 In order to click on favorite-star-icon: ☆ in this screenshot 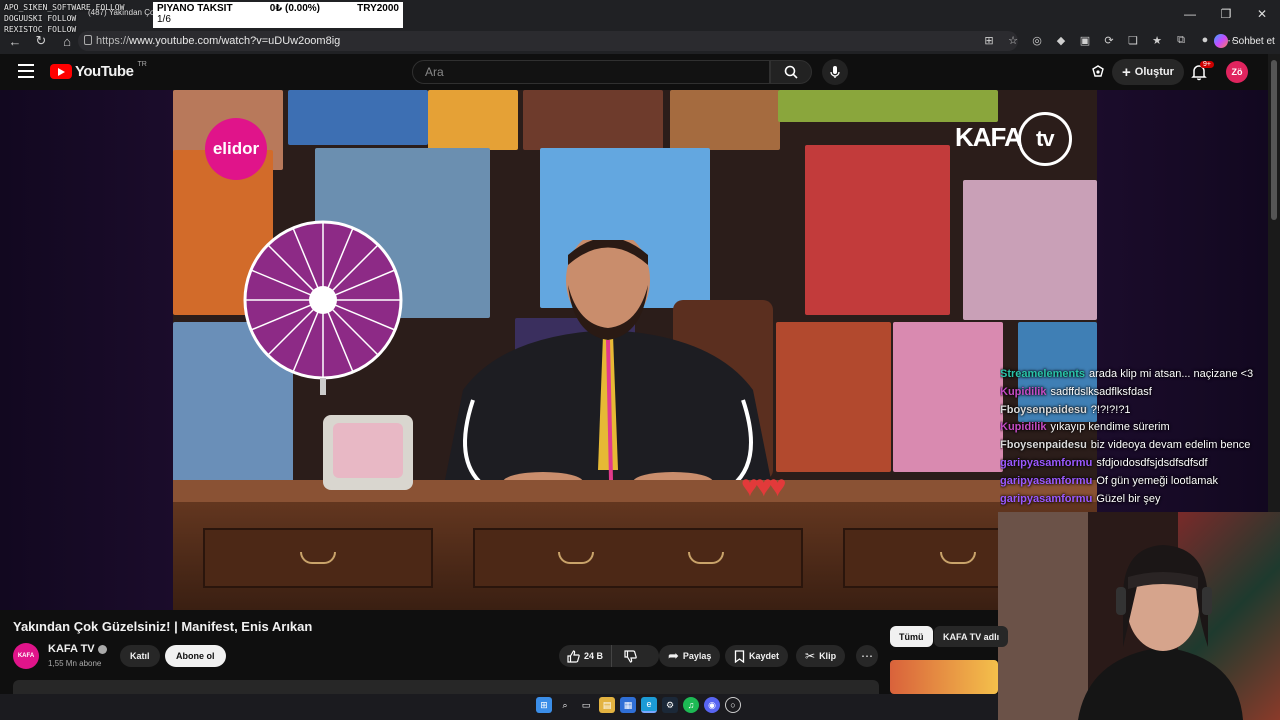, I will do `click(1013, 40)`.